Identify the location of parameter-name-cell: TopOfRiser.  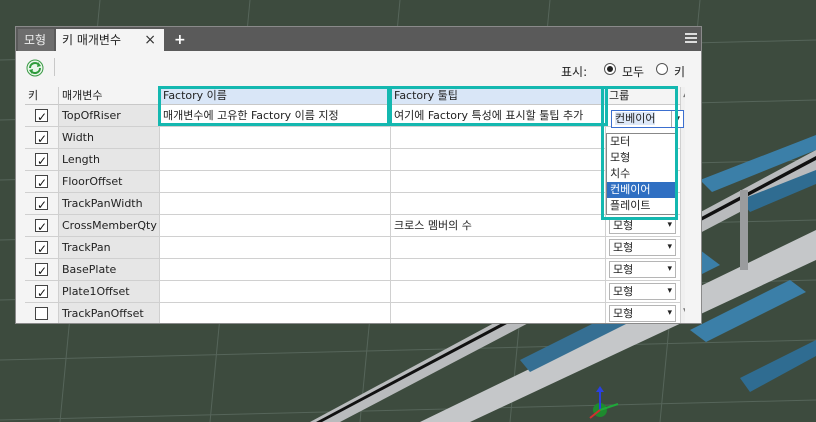
(109, 116).